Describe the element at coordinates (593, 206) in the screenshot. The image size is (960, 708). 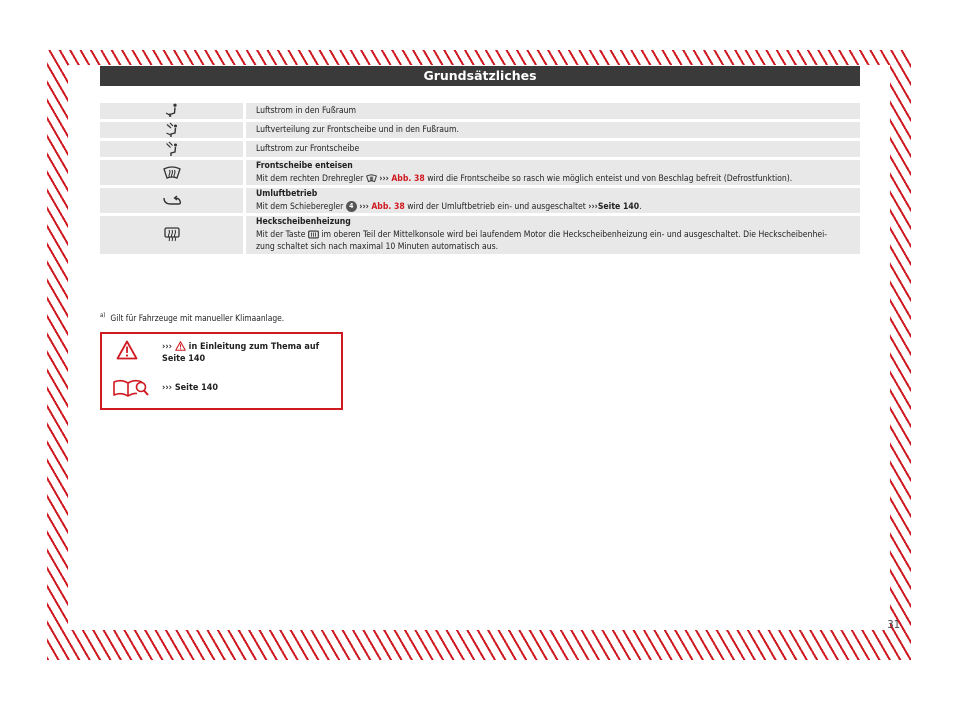
I see `page-reference-arrow: ›››` at that location.